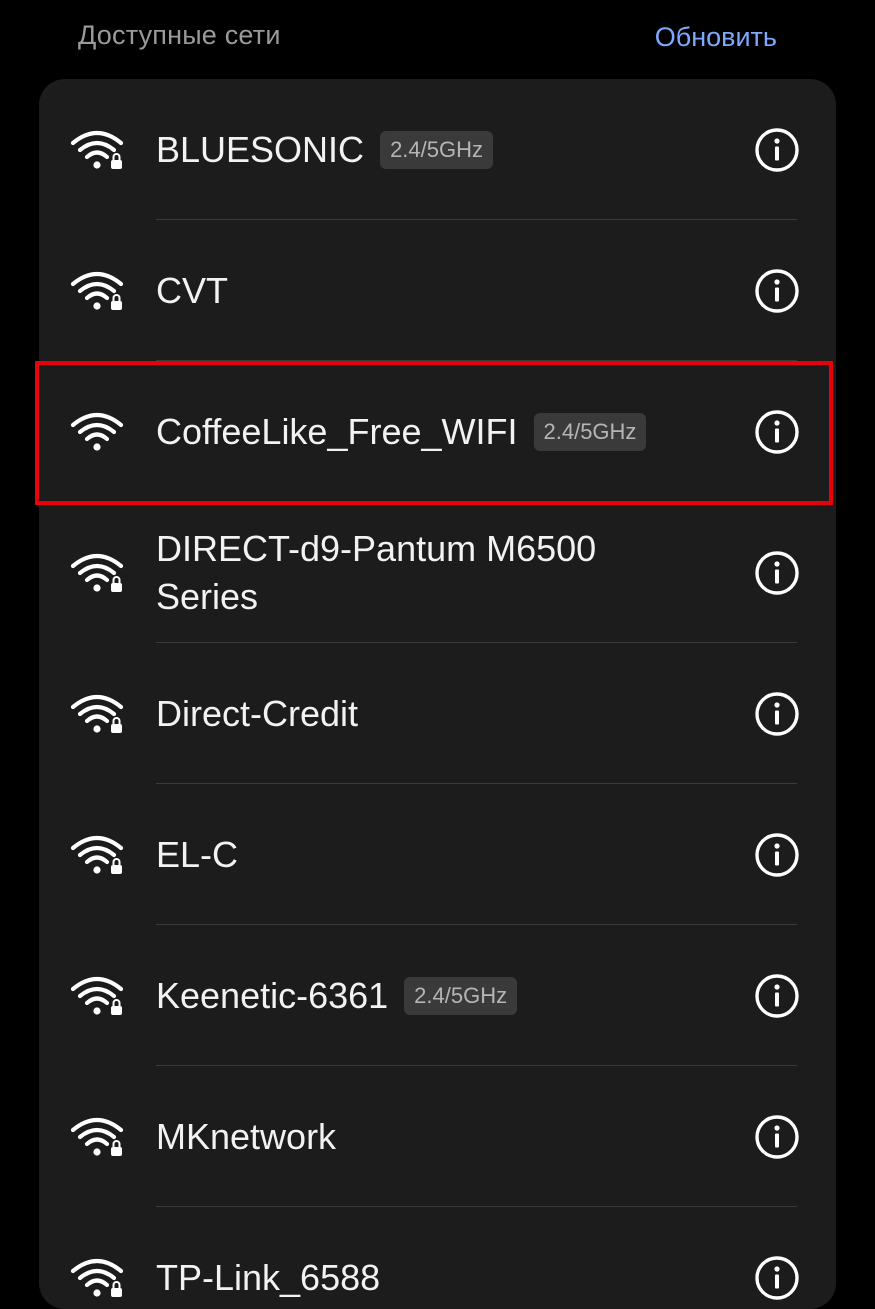 This screenshot has width=875, height=1309. Describe the element at coordinates (337, 431) in the screenshot. I see `network-ssid: CoffeeLike_Free_WIFI` at that location.